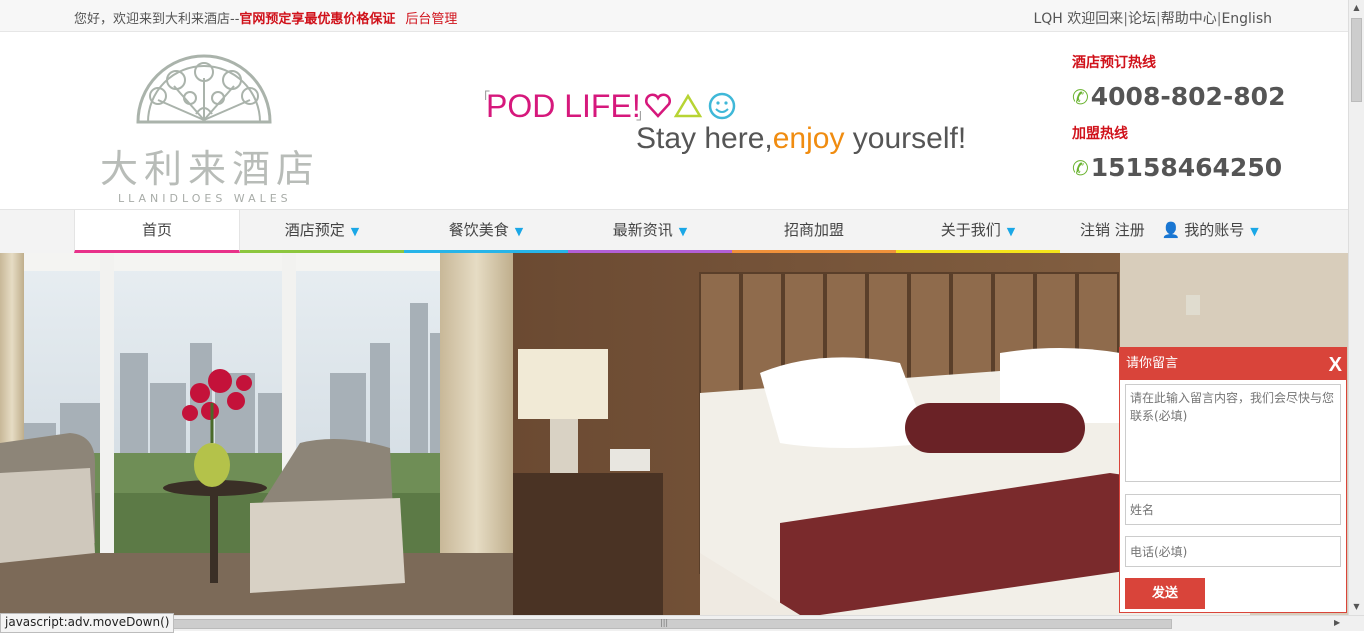 The width and height of the screenshot is (1364, 633). I want to click on message-box-title: 请你留言, so click(1152, 363).